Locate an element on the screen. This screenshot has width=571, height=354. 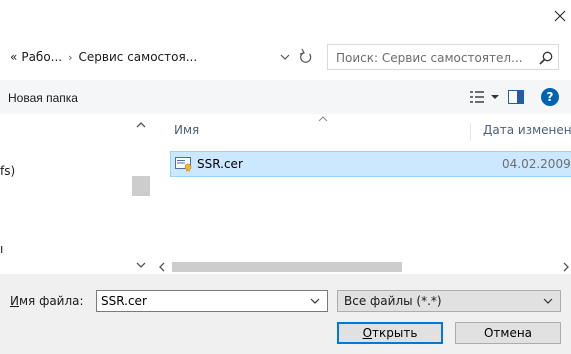
close-button is located at coordinates (560, 16).